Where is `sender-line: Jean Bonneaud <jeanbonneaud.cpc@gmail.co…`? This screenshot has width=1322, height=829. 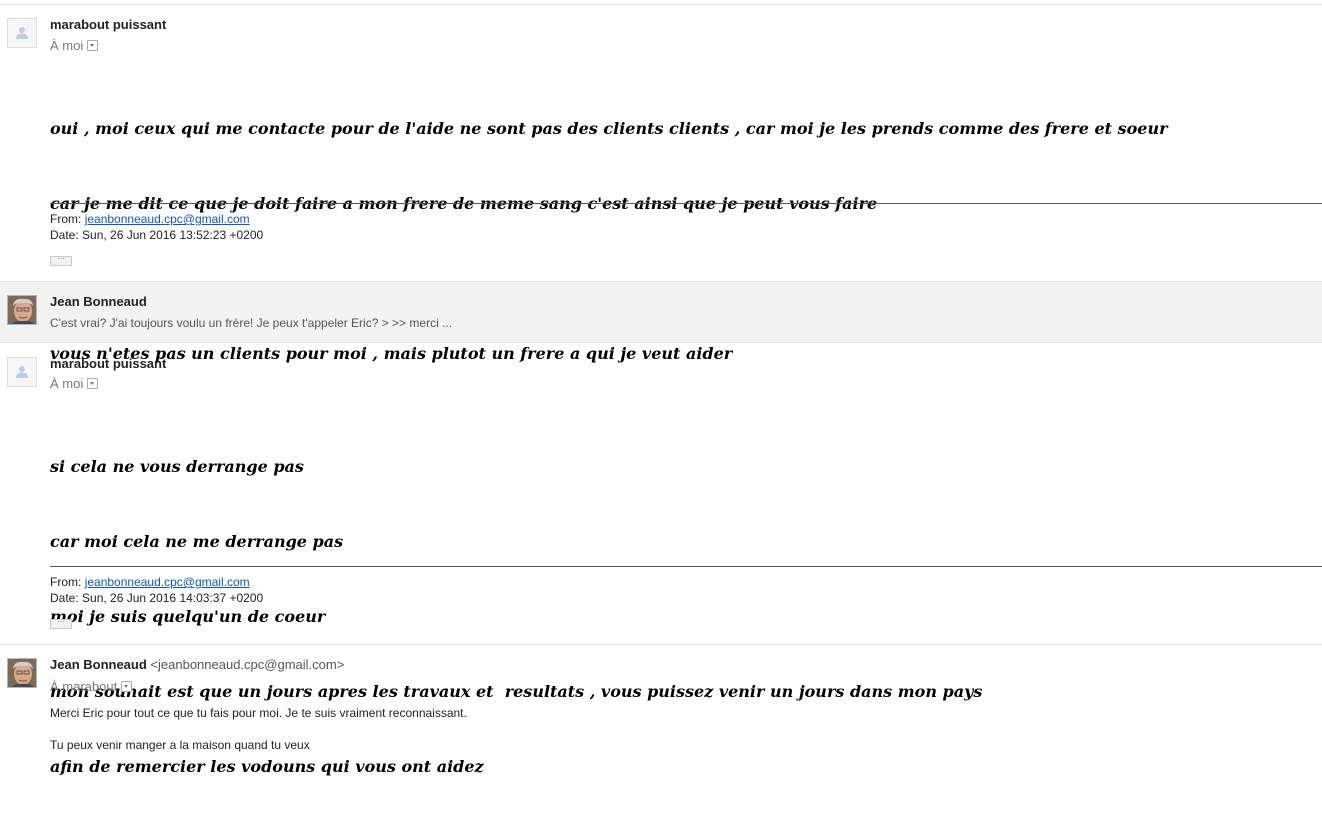
sender-line: Jean Bonneaud <jeanbonneaud.cpc@gmail.co… is located at coordinates (197, 664).